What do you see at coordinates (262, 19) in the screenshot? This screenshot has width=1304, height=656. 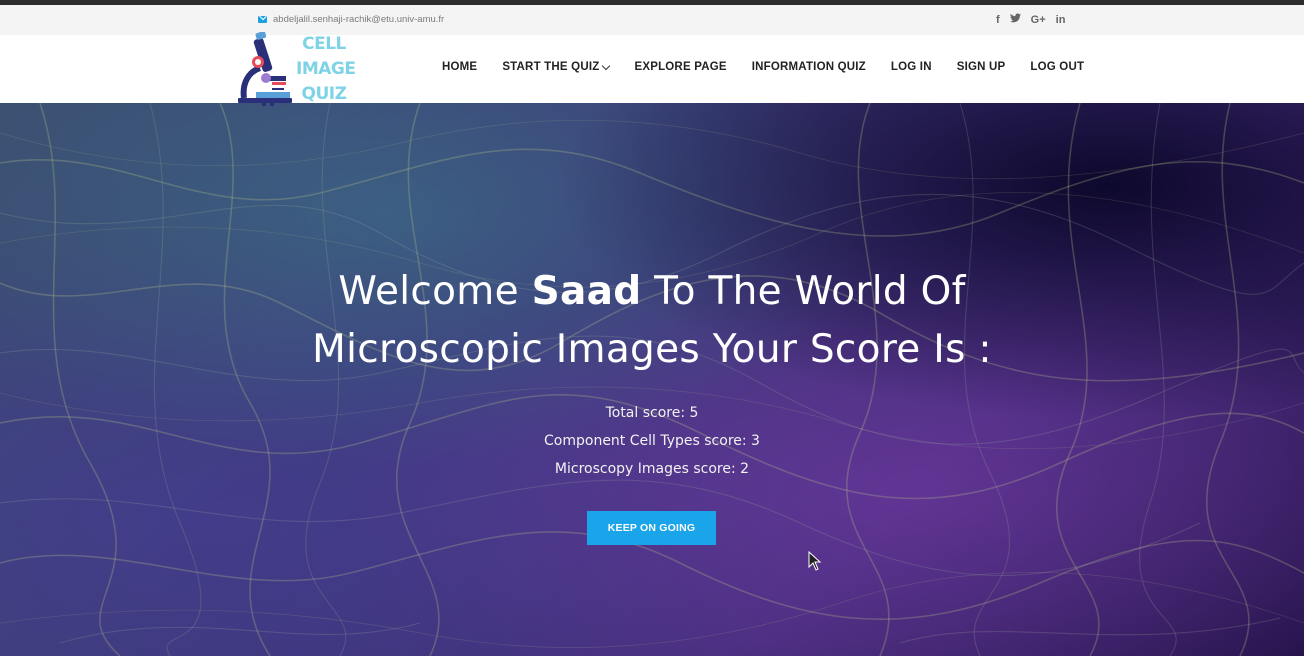 I see `envelope-icon` at bounding box center [262, 19].